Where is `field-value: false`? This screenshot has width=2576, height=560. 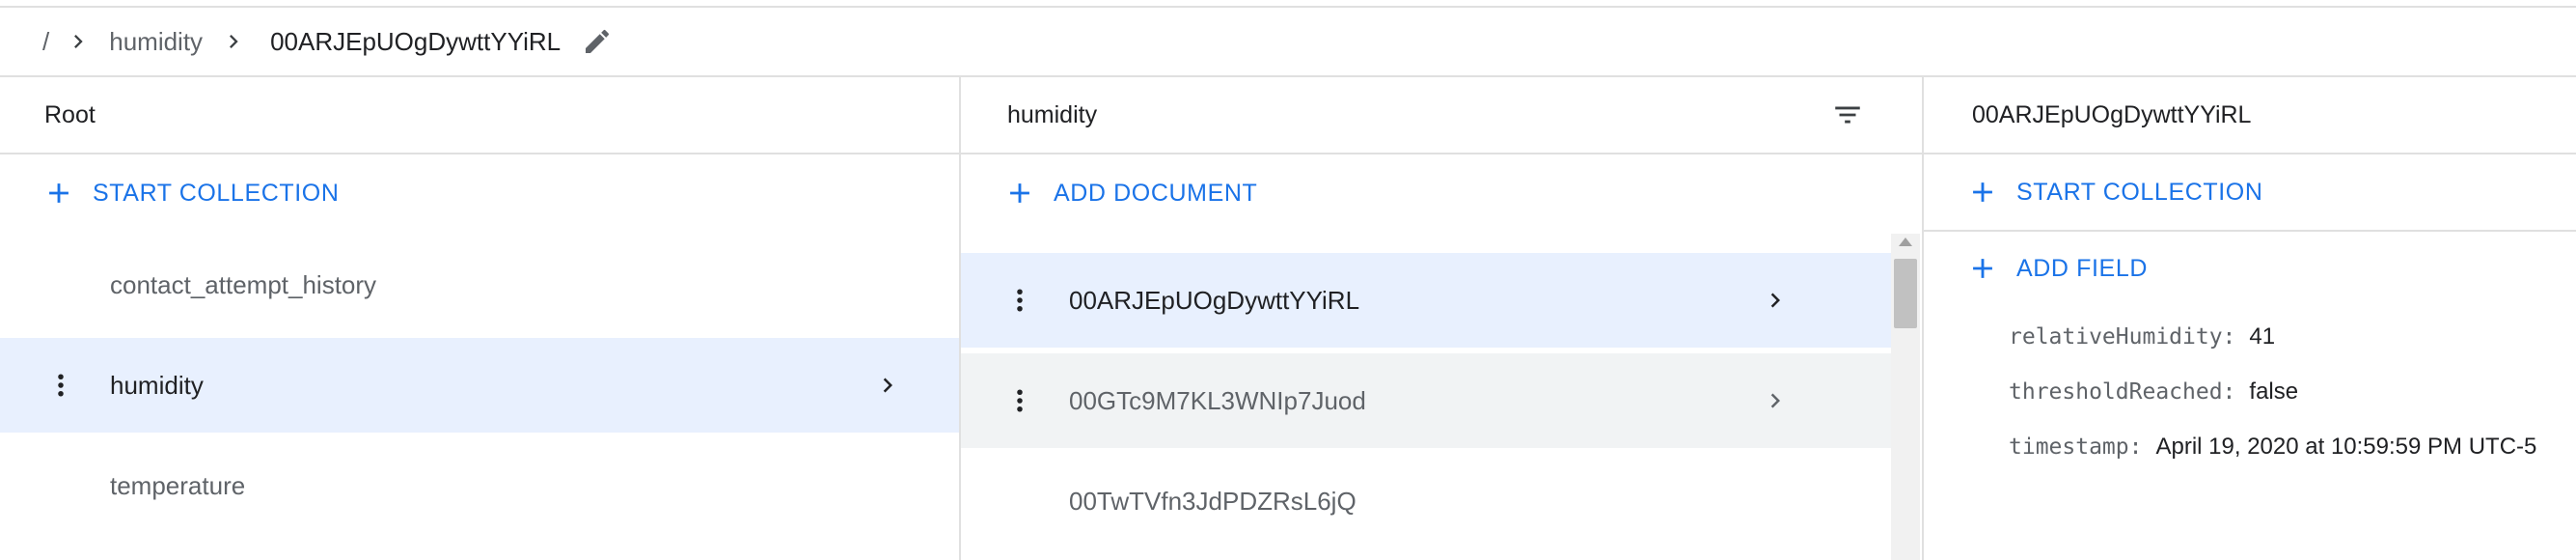
field-value: false is located at coordinates (2274, 392).